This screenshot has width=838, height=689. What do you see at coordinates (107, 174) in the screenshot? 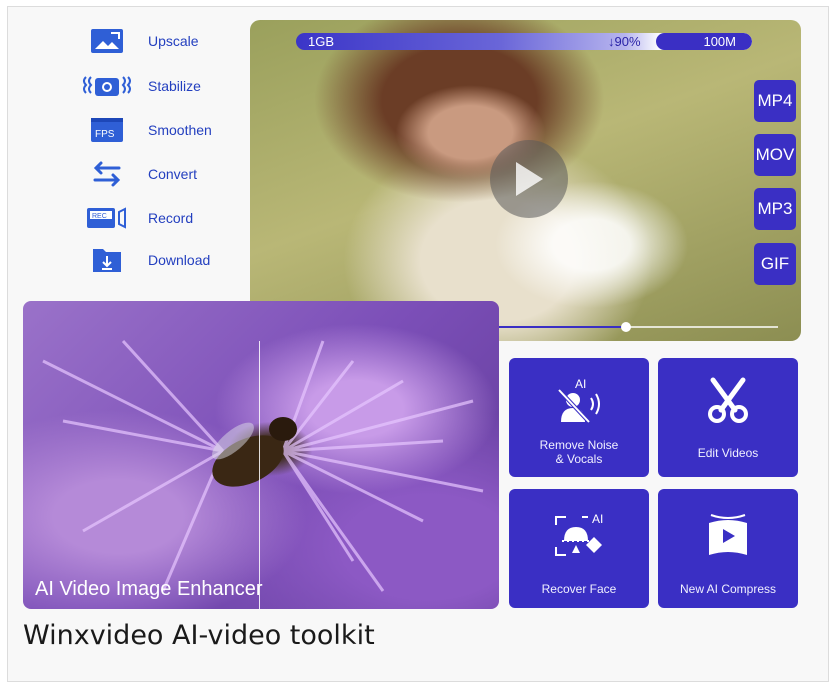
I see `convert-icon` at bounding box center [107, 174].